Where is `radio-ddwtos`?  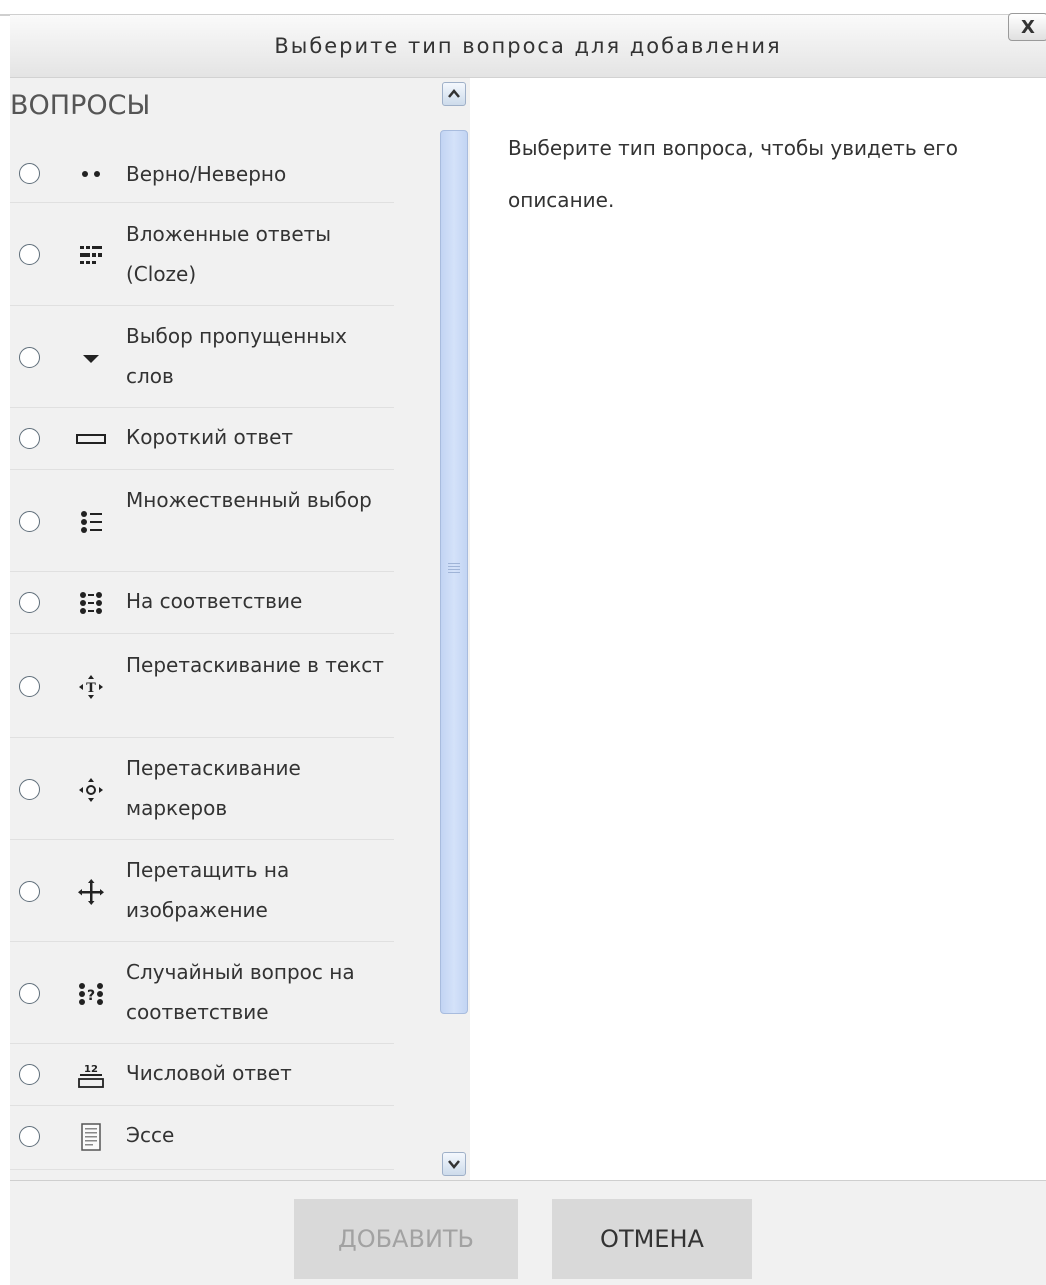
radio-ddwtos is located at coordinates (29, 686).